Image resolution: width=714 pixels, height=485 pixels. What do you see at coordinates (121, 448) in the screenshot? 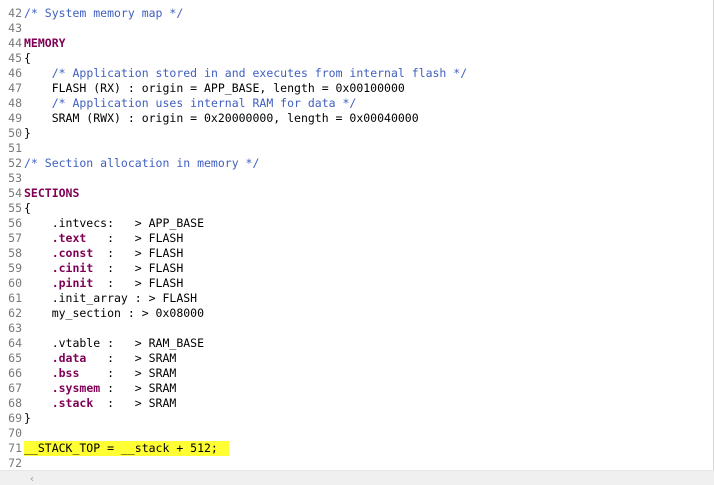
I see `code-text: __STACK_TOP = __stack + 512;` at bounding box center [121, 448].